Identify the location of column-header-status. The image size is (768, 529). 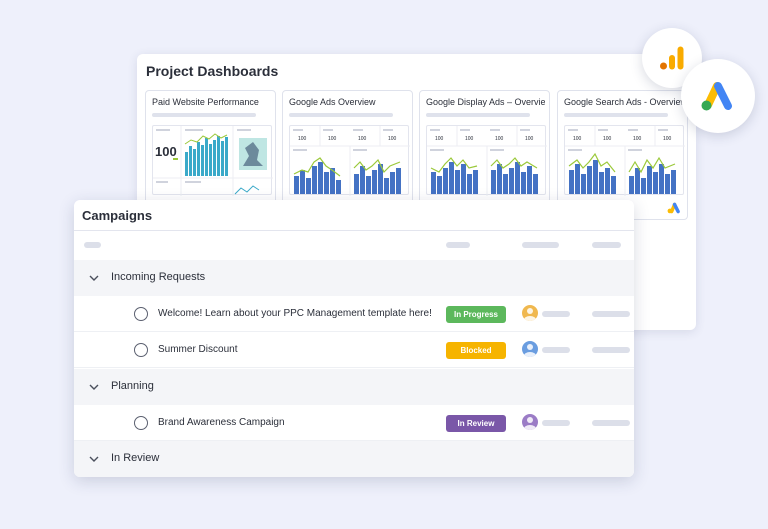
(458, 245).